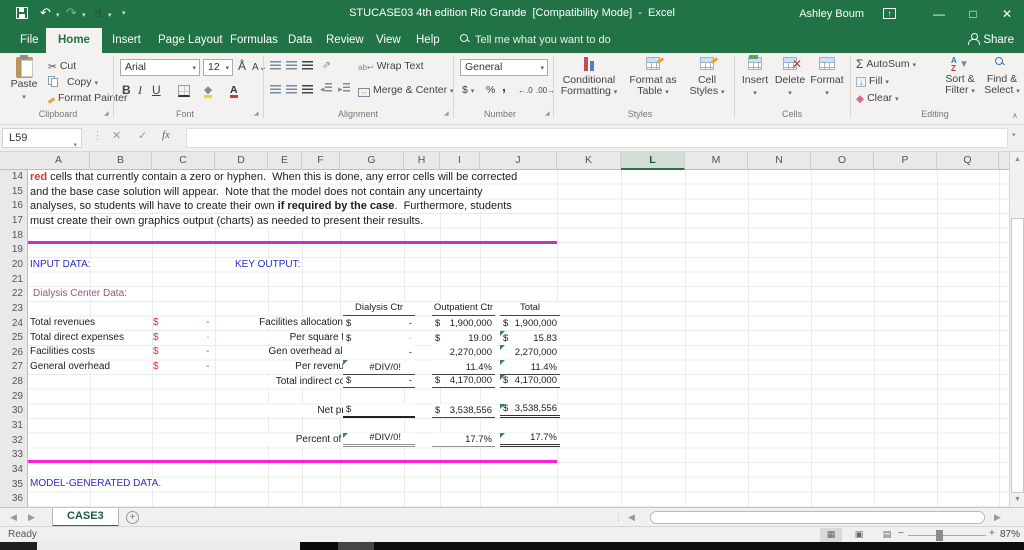 The height and width of the screenshot is (550, 1024). What do you see at coordinates (321, 161) in the screenshot?
I see `column-header-F: F` at bounding box center [321, 161].